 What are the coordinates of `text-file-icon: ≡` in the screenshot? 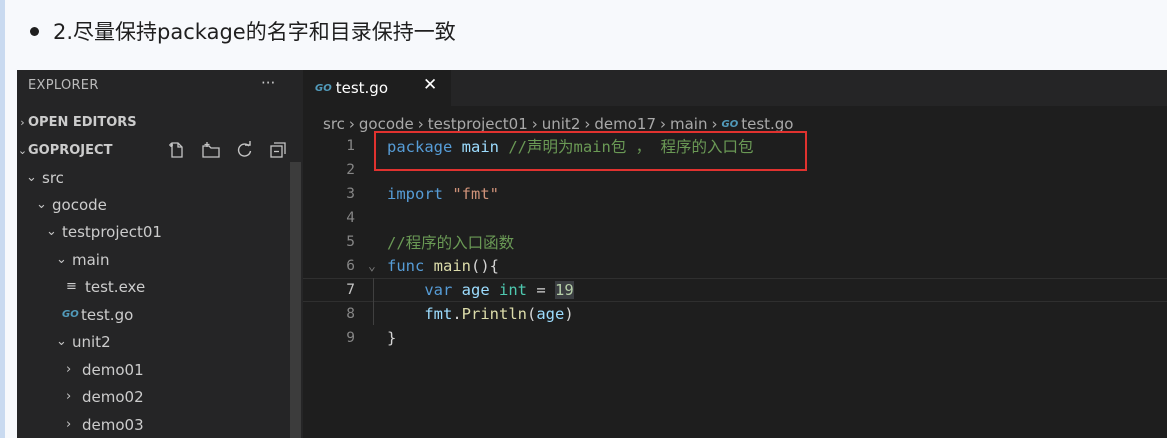 It's located at (71, 286).